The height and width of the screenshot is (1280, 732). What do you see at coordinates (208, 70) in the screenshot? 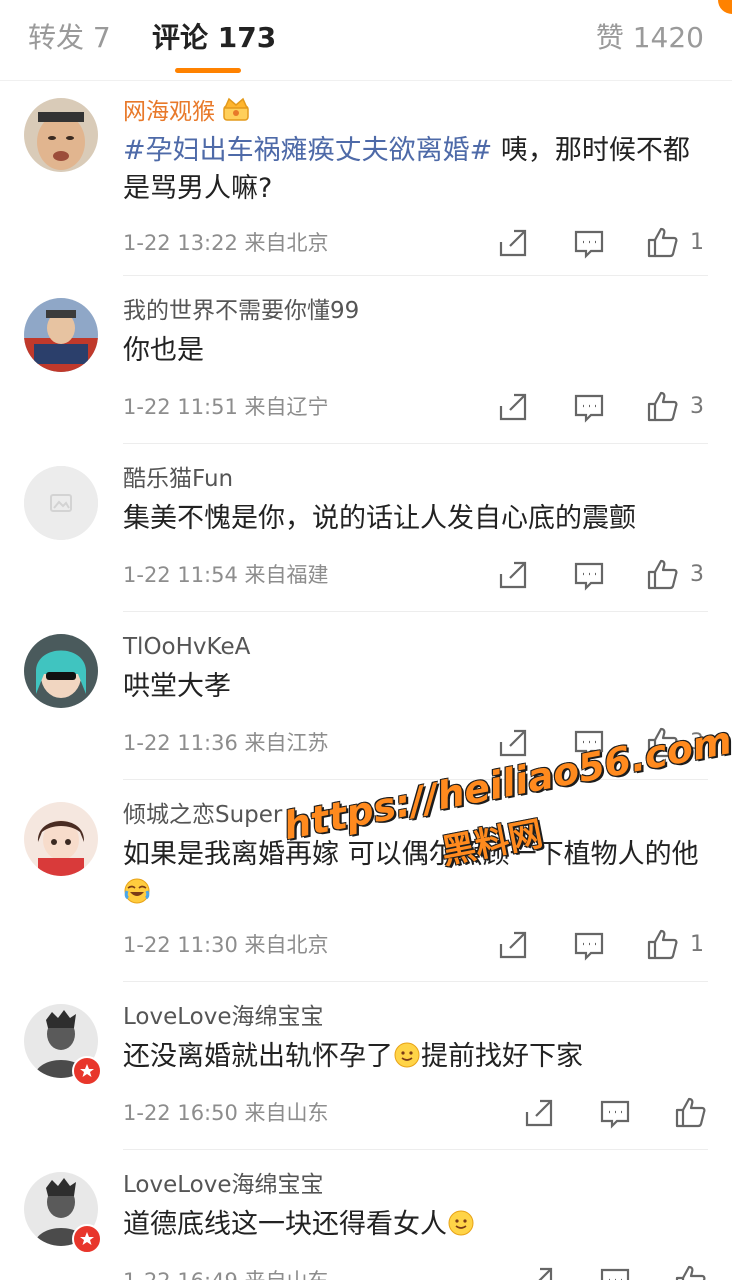
I see `active-tab-indicator` at bounding box center [208, 70].